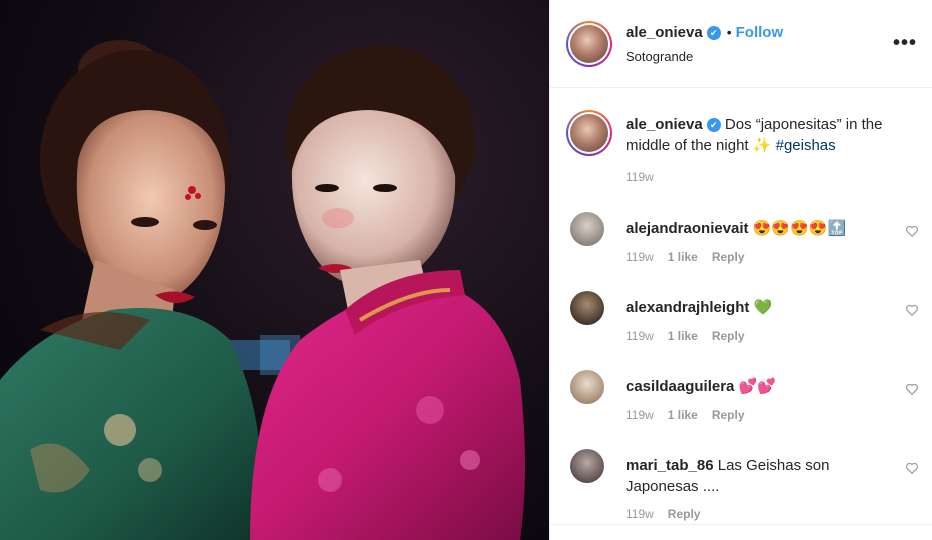  Describe the element at coordinates (741, 44) in the screenshot. I see `post-header: ale_onieva ✔ • Follow Sotogrande •••` at that location.